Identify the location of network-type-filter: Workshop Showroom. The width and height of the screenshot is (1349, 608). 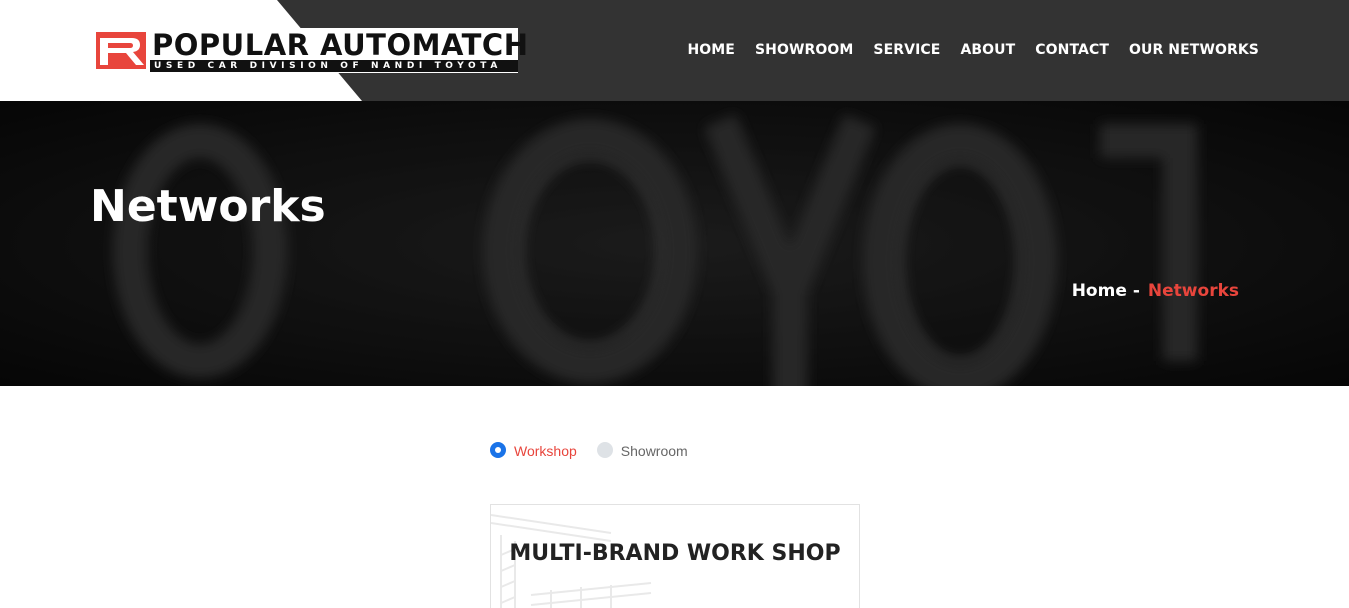
(599, 450).